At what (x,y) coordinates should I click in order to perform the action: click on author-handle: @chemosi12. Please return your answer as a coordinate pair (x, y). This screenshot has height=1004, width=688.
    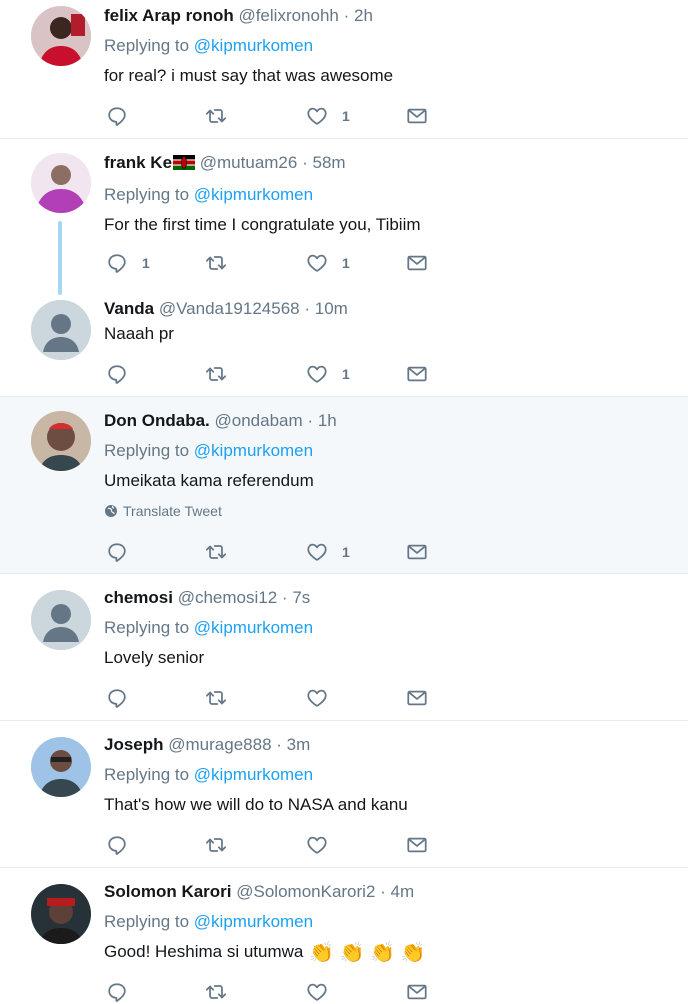
    Looking at the image, I should click on (227, 597).